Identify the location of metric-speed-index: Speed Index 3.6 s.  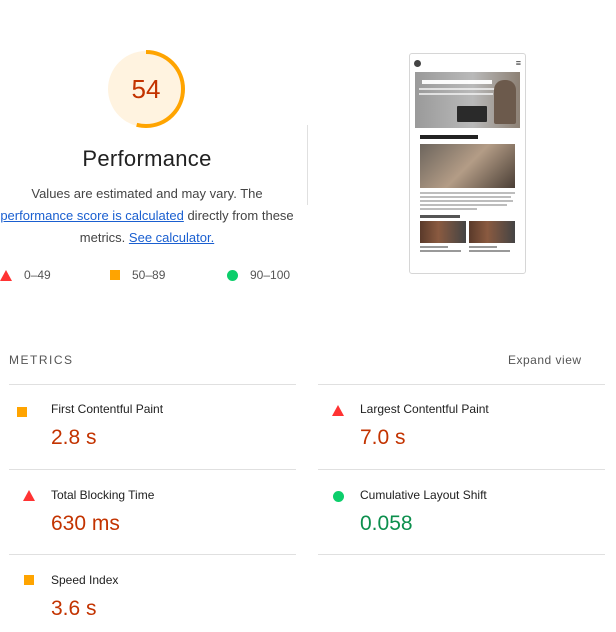
(152, 601).